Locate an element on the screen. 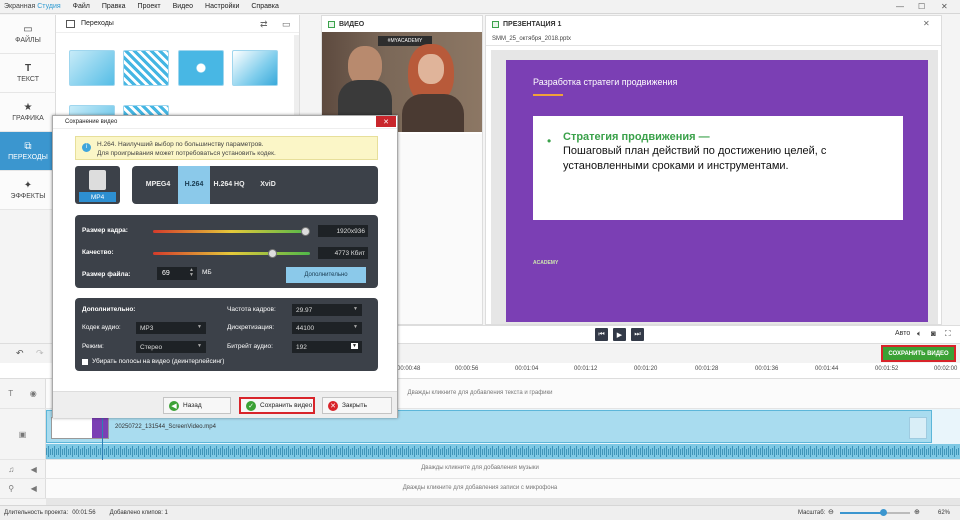  minimize-icon: — is located at coordinates (900, 6).